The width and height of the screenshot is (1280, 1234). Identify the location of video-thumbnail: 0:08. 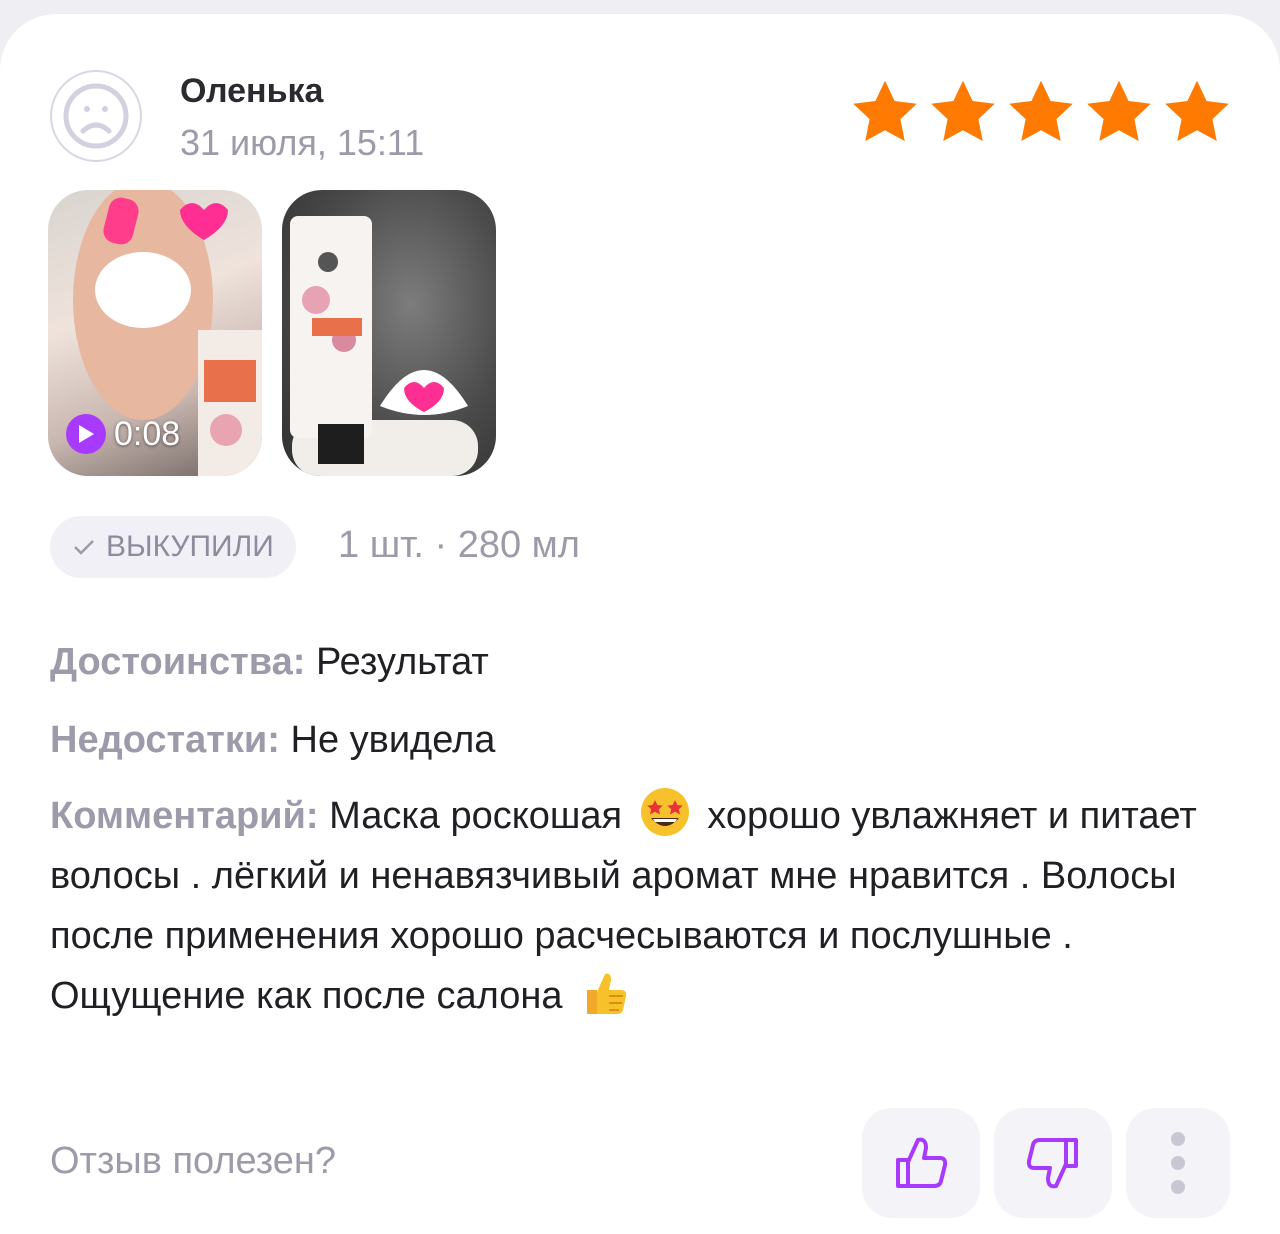
(155, 333).